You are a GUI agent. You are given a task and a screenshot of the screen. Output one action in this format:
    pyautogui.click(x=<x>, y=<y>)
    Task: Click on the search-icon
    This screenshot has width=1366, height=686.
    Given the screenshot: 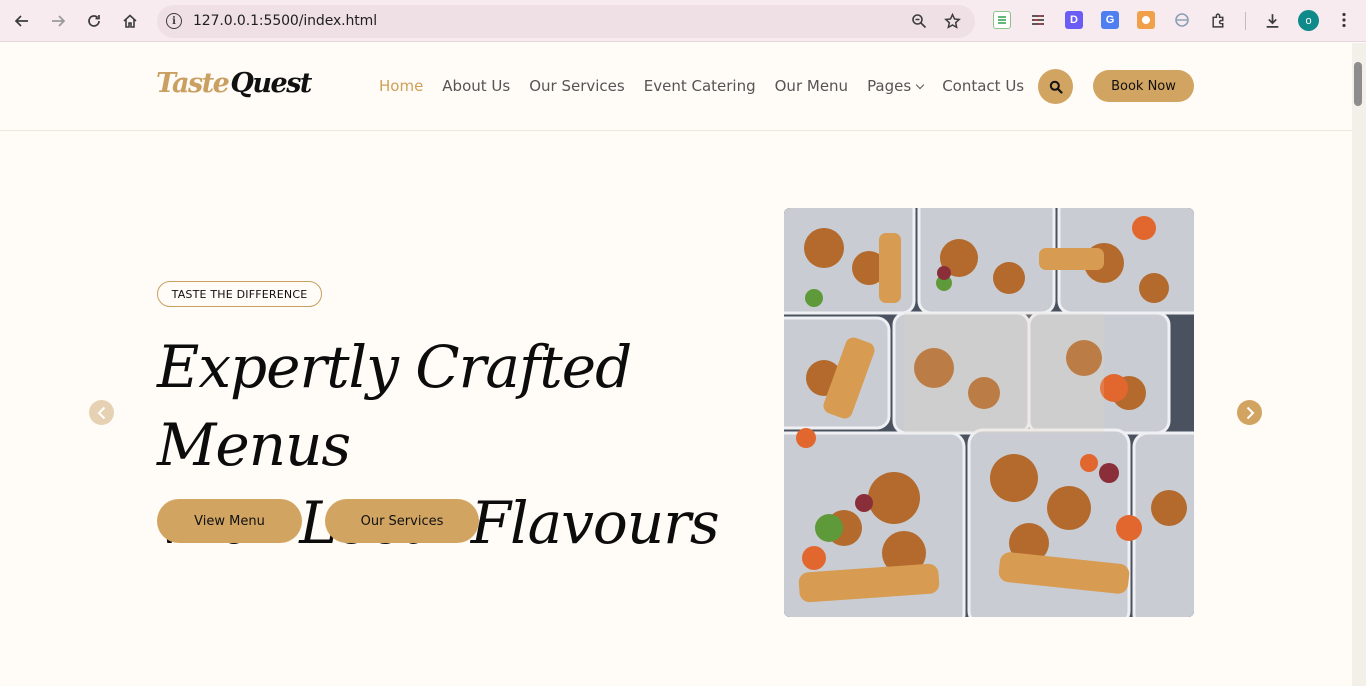 What is the action you would take?
    pyautogui.click(x=1056, y=87)
    